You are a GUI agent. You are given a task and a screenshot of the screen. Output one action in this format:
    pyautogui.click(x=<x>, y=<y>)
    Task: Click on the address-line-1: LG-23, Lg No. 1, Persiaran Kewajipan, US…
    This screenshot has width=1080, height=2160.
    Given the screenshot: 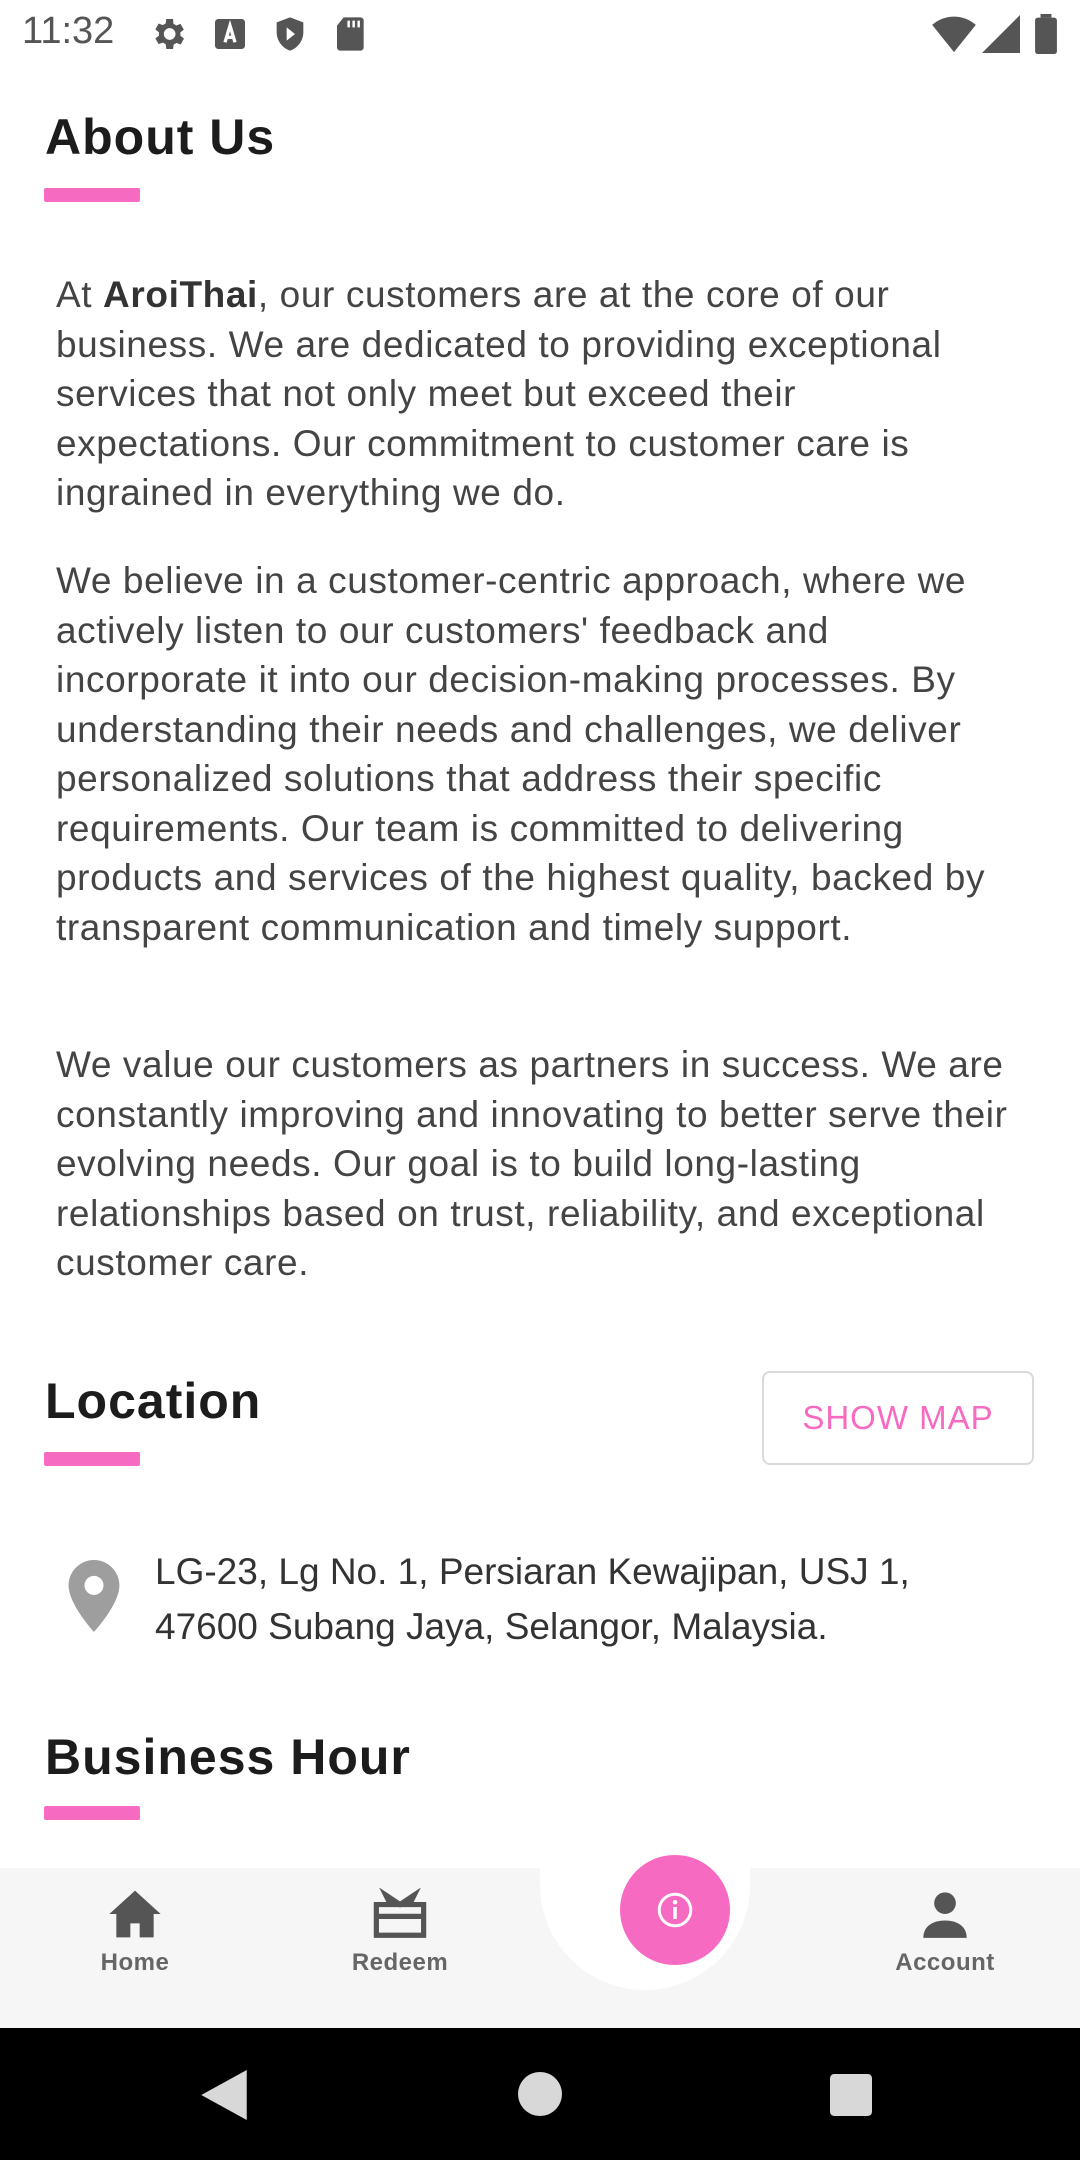 What is the action you would take?
    pyautogui.click(x=532, y=1571)
    